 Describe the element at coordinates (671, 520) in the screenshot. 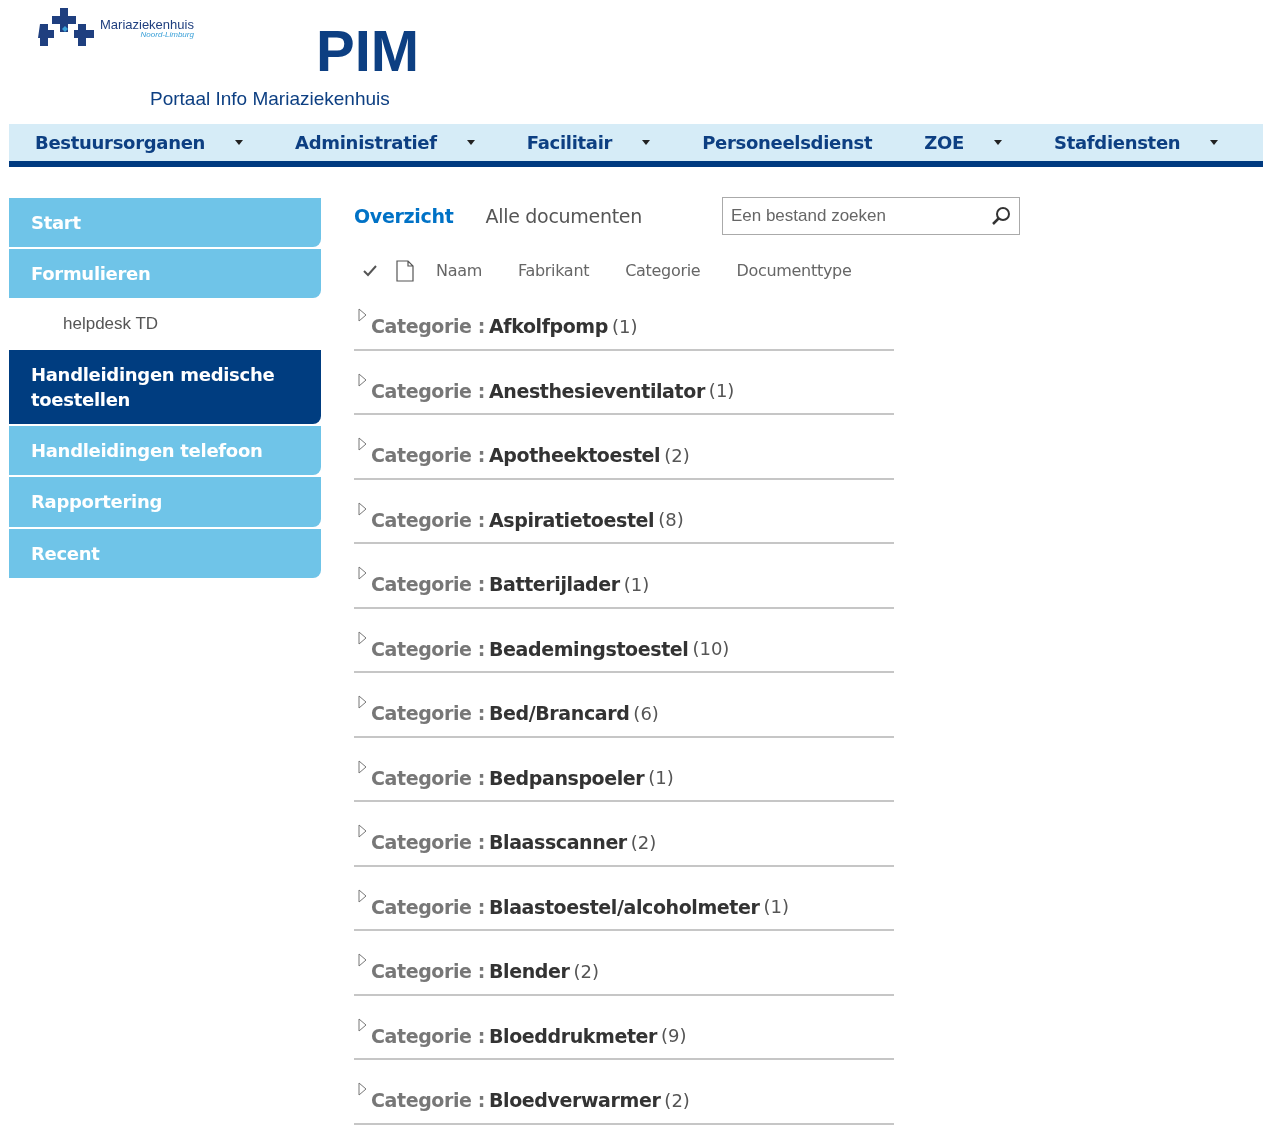

I see `group-count: (8)` at that location.